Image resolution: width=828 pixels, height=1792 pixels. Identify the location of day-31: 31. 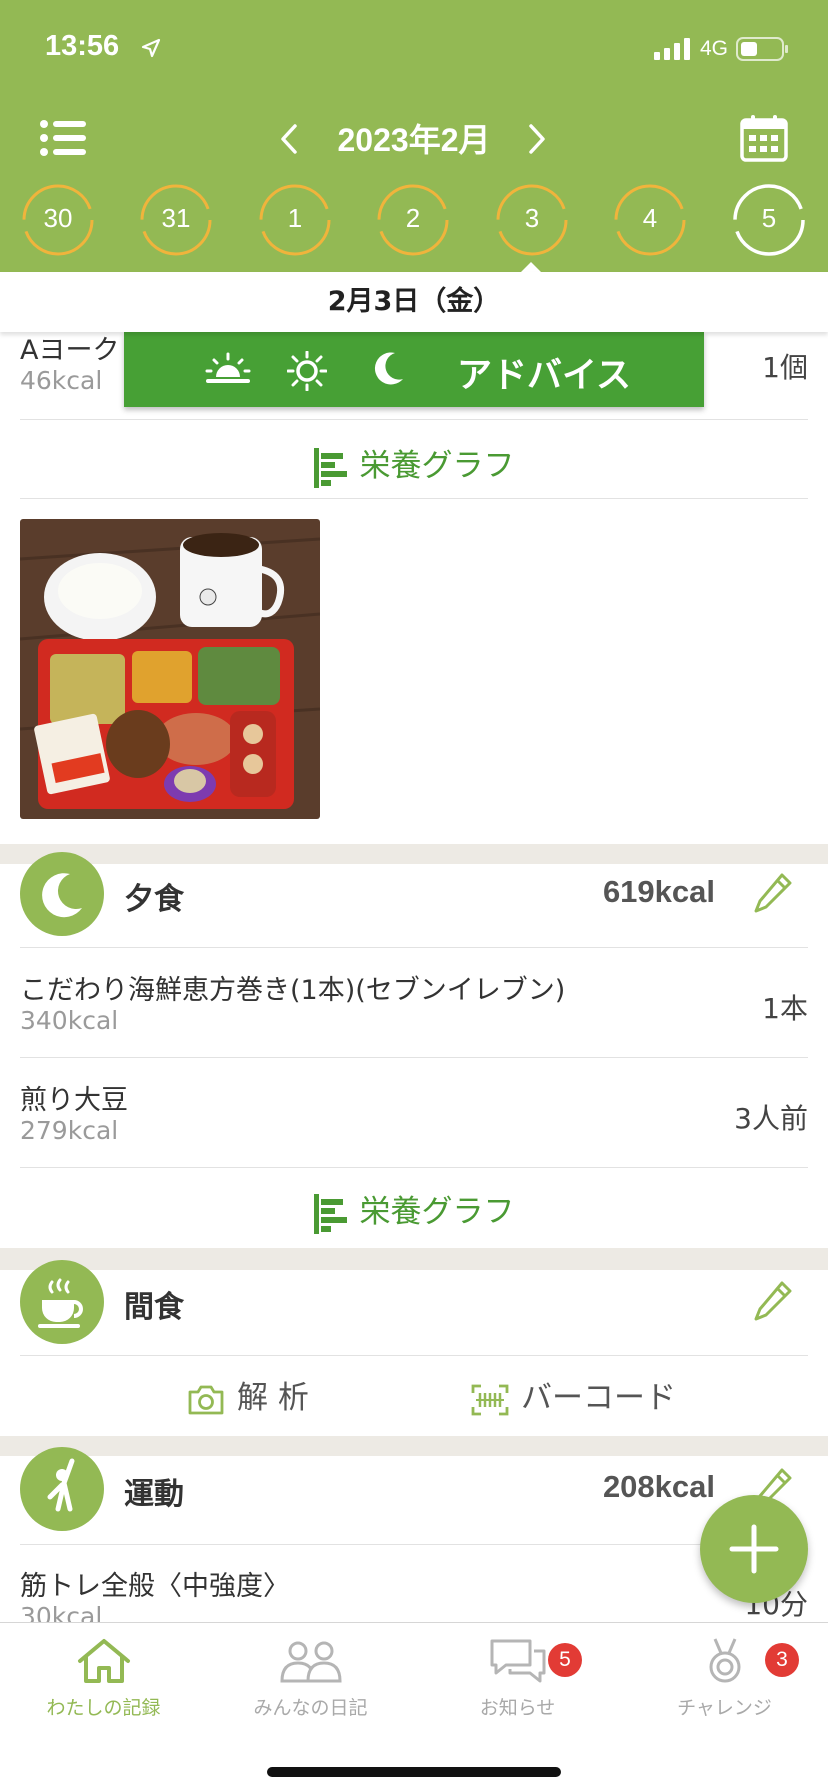
(176, 220).